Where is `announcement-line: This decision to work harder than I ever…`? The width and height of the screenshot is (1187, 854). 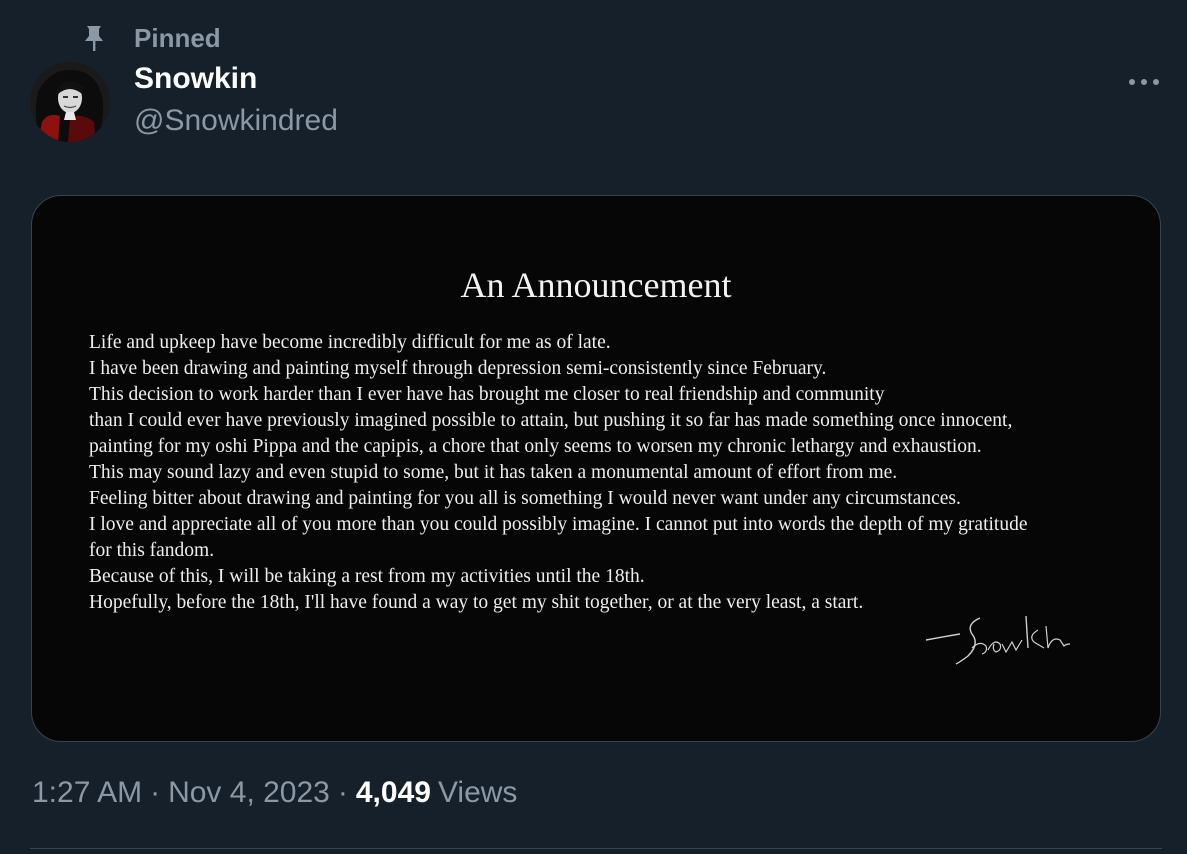
announcement-line: This decision to work harder than I ever… is located at coordinates (487, 394).